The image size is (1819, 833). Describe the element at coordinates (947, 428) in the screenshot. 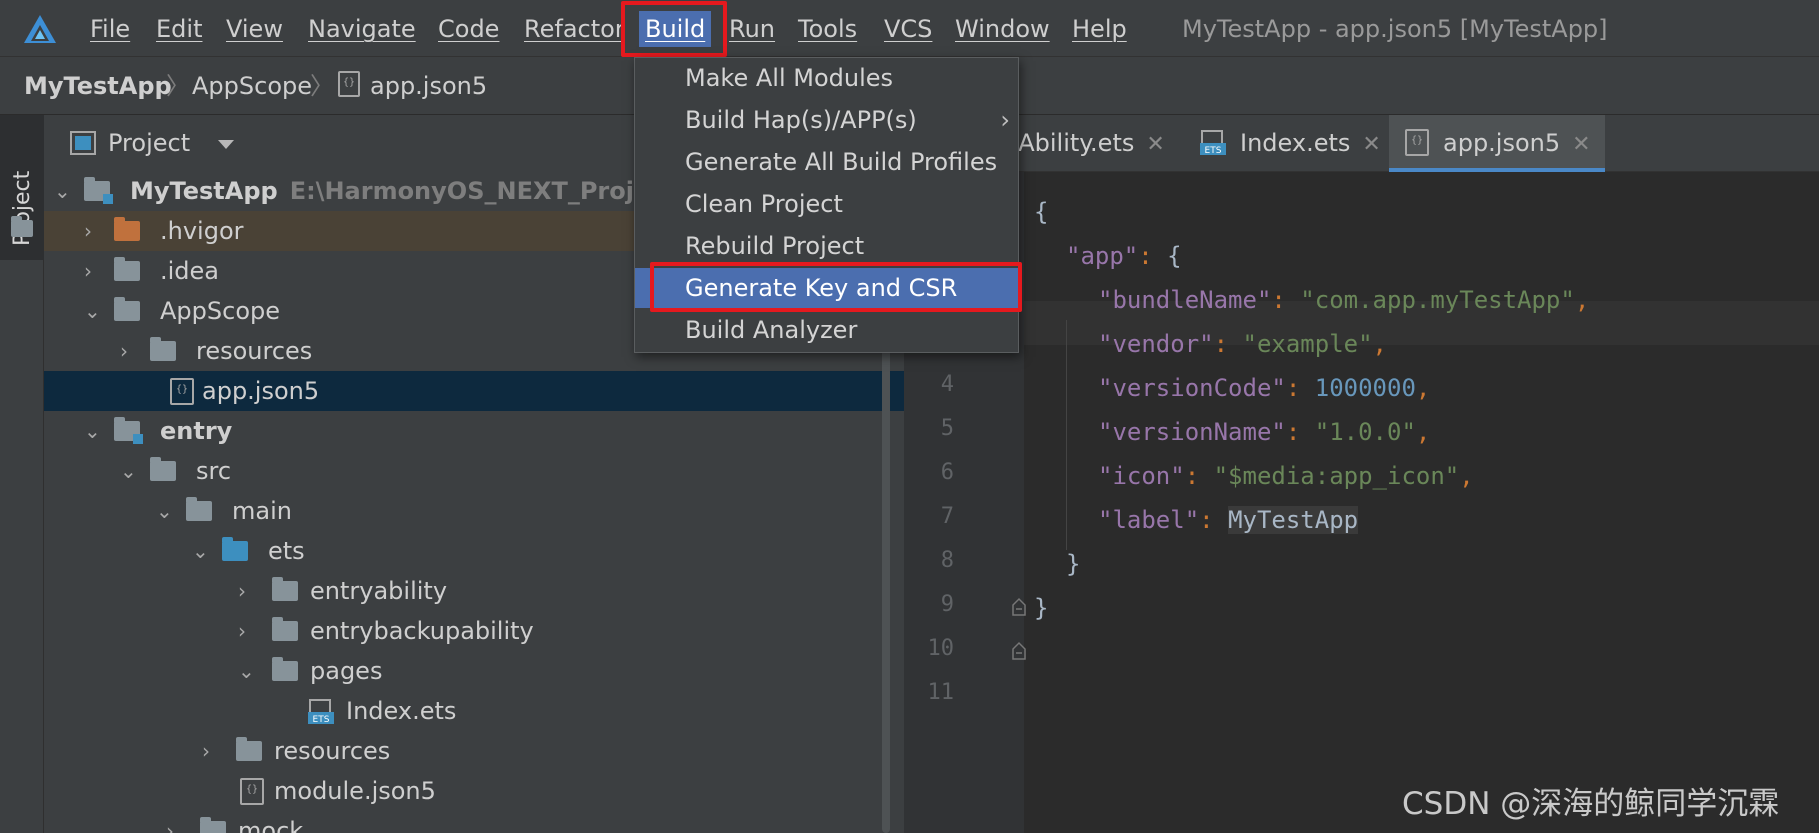

I see `line-number: 5` at that location.